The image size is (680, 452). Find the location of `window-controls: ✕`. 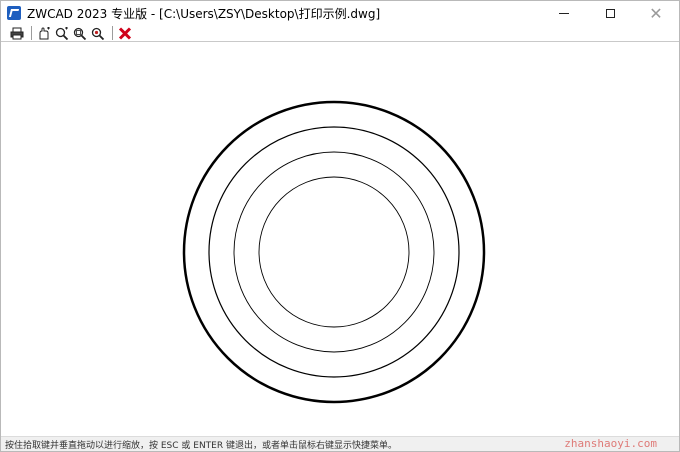

window-controls: ✕ is located at coordinates (610, 13).